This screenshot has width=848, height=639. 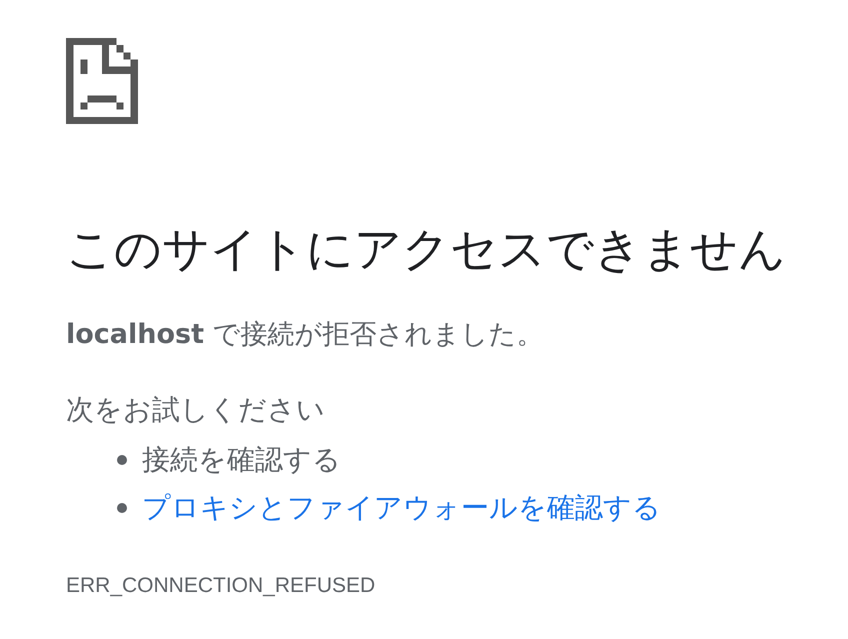 What do you see at coordinates (426, 250) in the screenshot?
I see `error-heading: このサイトにアクセスできません` at bounding box center [426, 250].